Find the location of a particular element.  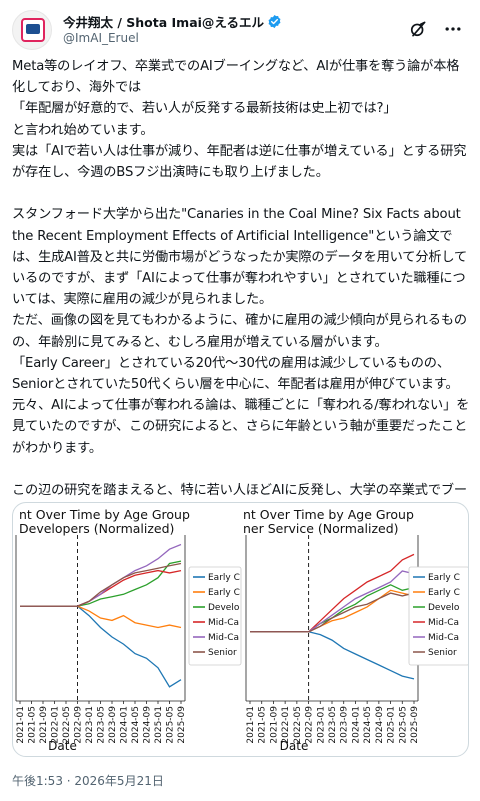

chart-subtitle: Developers (Normalized) is located at coordinates (96, 528).